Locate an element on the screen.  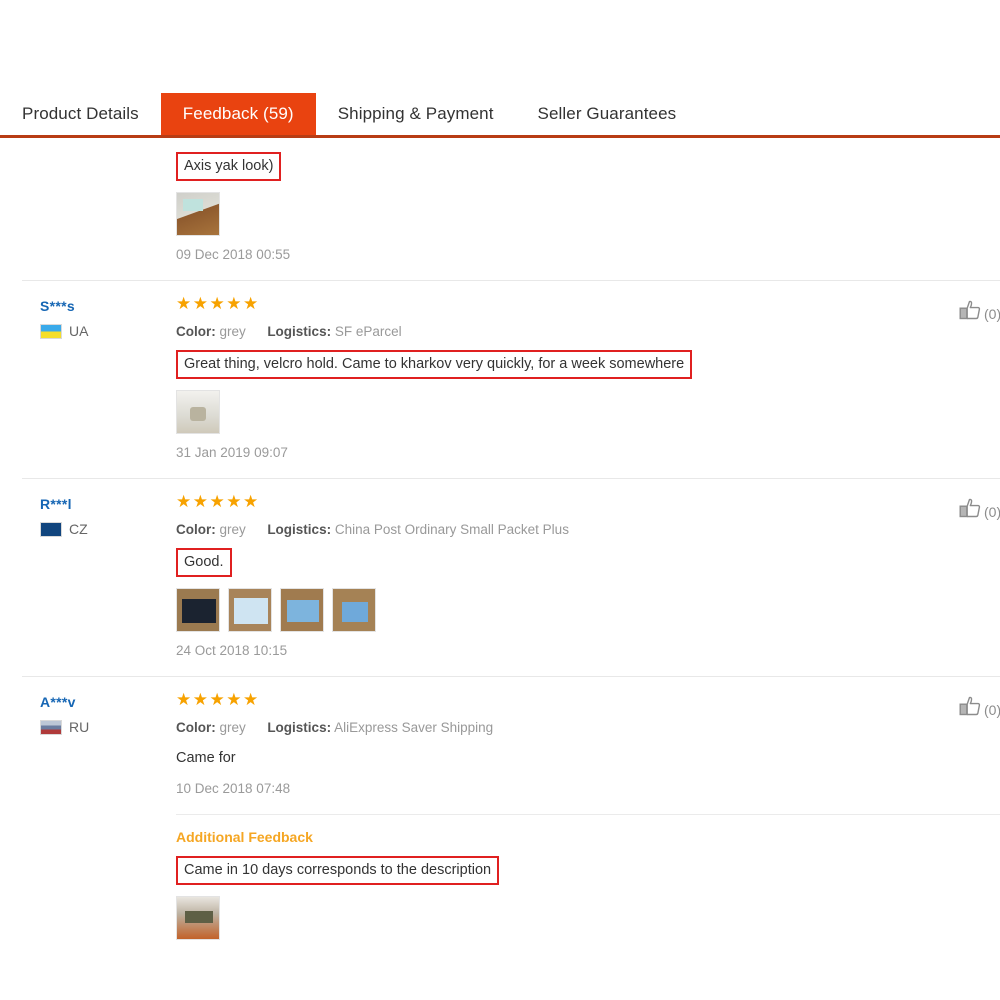
country-code: UA is located at coordinates (79, 331).